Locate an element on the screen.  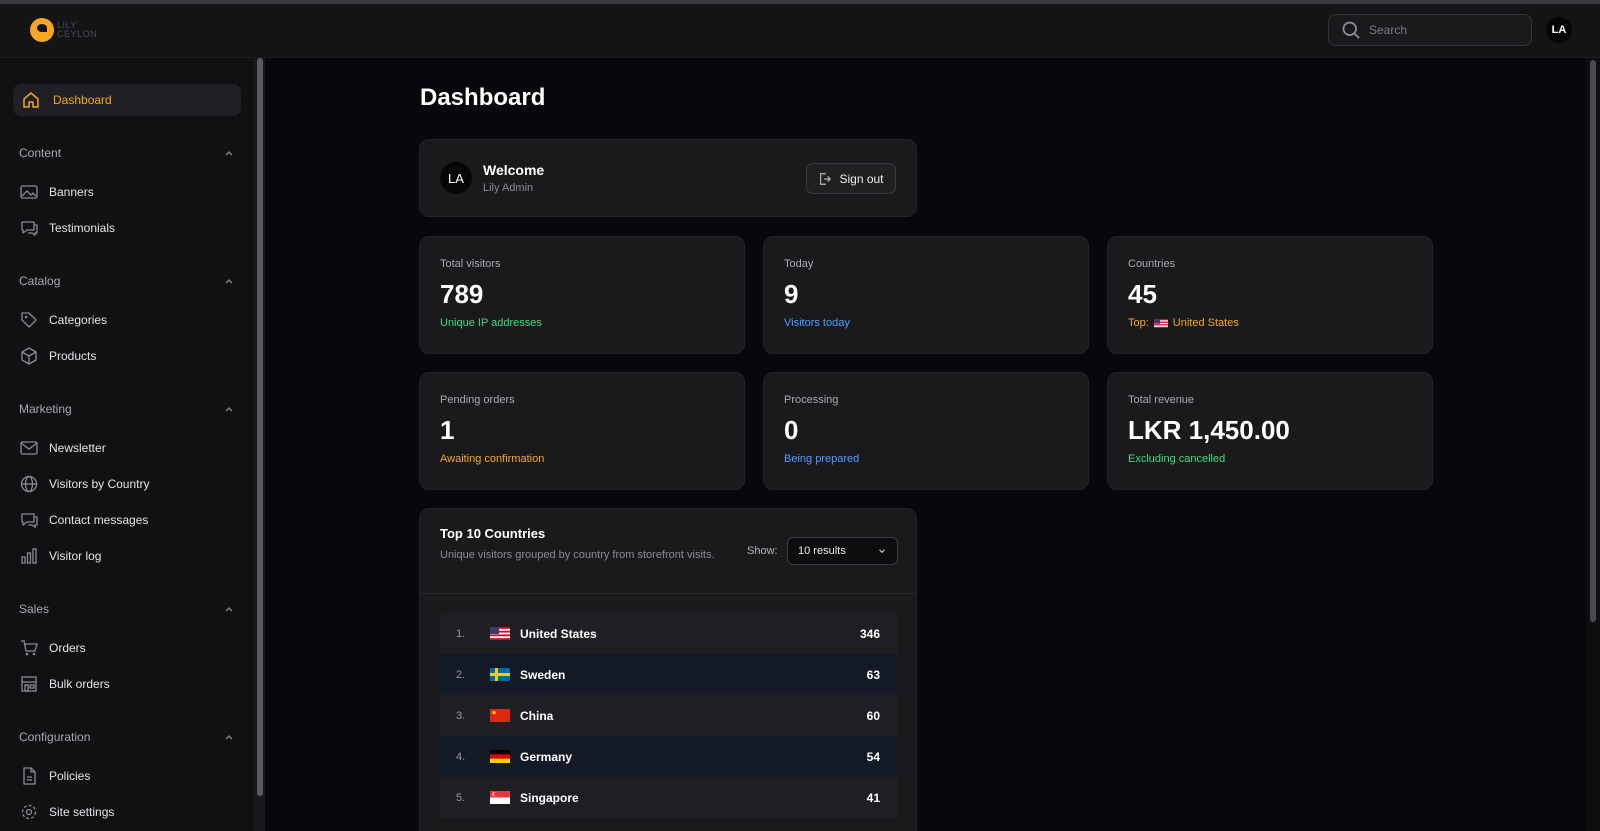
sidebar-item-label: Categories is located at coordinates (78, 320).